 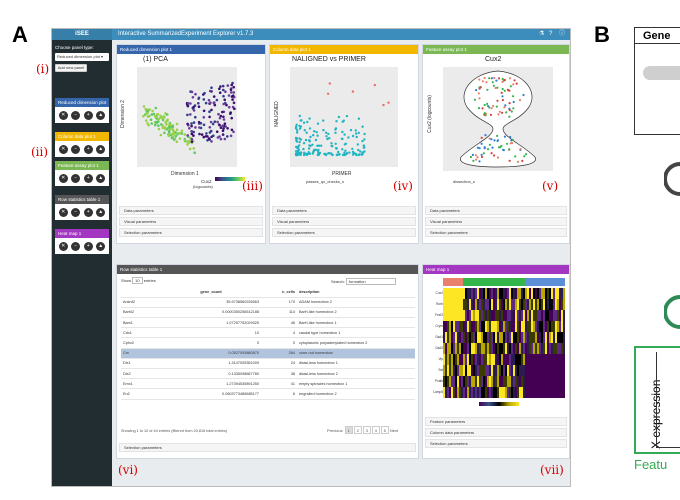 I want to click on x-axis-line, so click(x=668, y=447).